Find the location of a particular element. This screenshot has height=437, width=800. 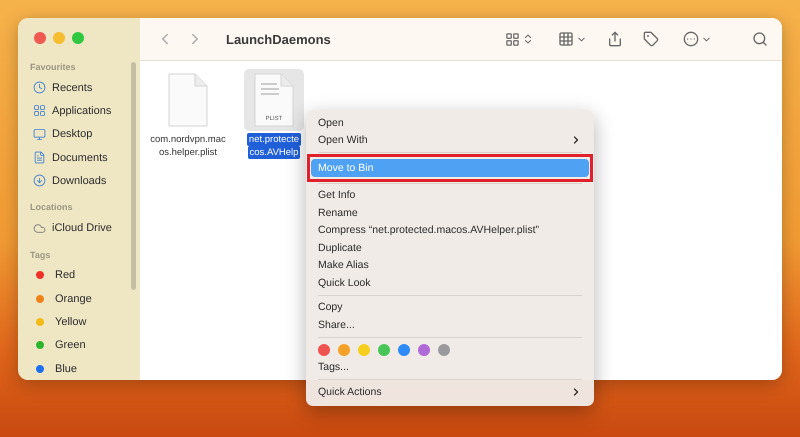

share-icon is located at coordinates (615, 39).